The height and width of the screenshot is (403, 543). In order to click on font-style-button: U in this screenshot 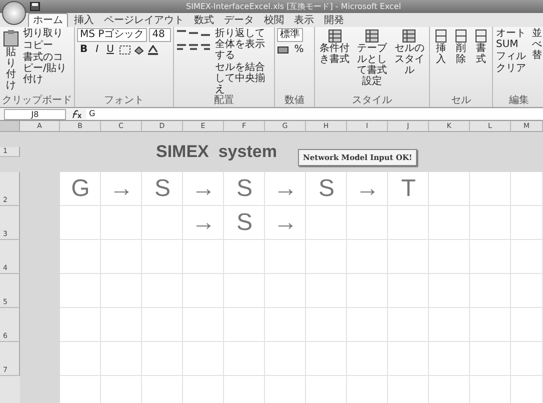, I will do `click(110, 50)`.